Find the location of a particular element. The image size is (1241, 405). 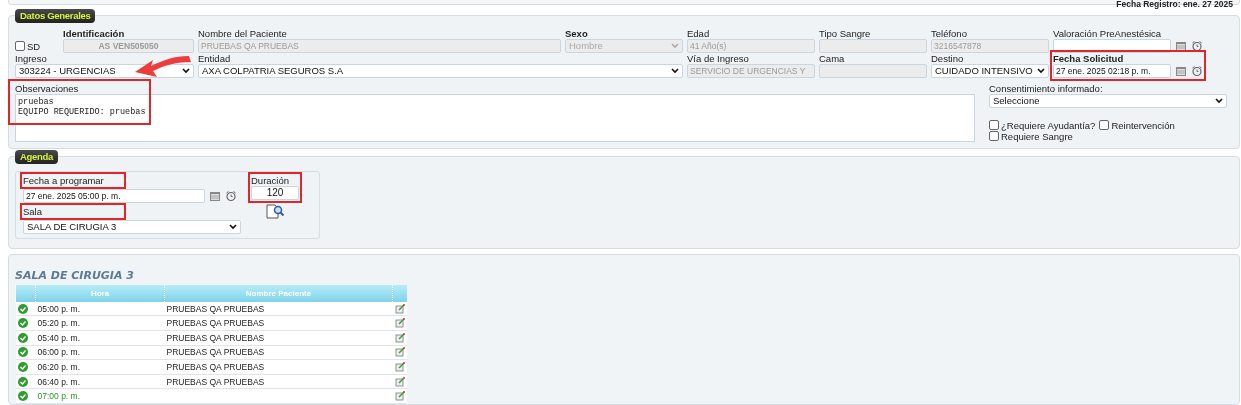

date-field: 27 ene. 2025 05:00 p. m. is located at coordinates (114, 195).